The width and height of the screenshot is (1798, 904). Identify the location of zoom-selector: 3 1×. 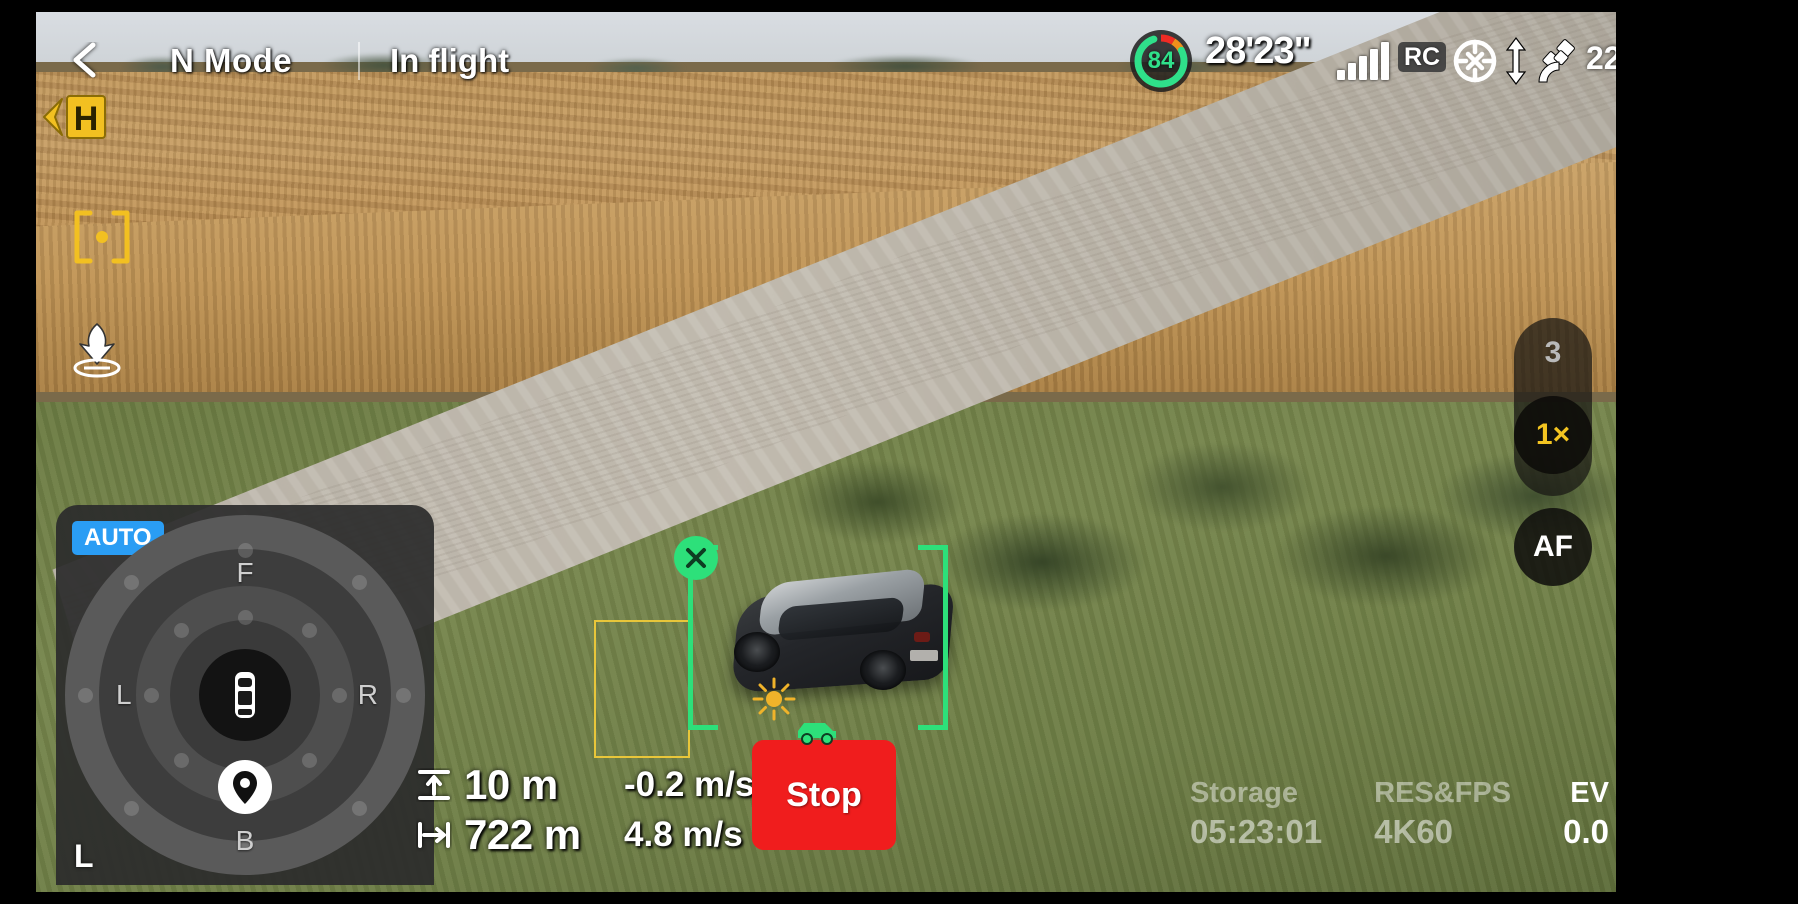
(1553, 407).